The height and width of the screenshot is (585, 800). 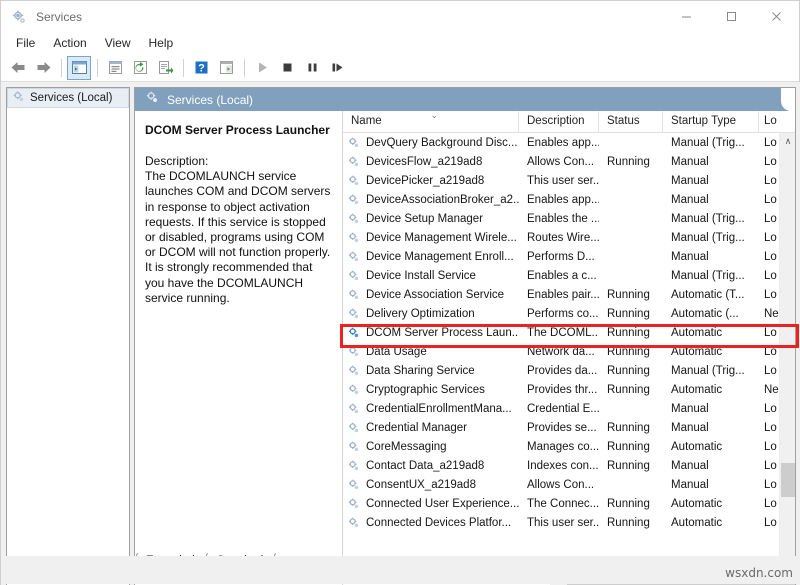 What do you see at coordinates (788, 480) in the screenshot?
I see `vertical-scroll-thumb` at bounding box center [788, 480].